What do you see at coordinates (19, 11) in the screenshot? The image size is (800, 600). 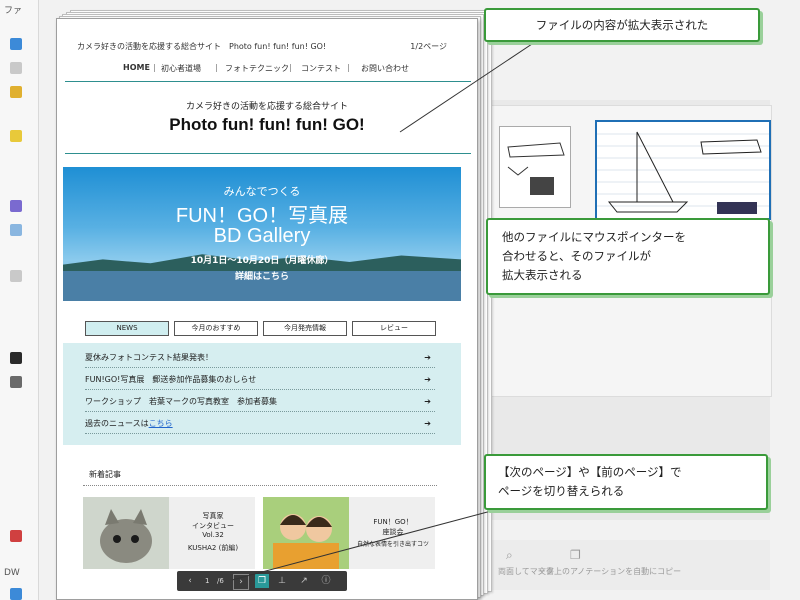 I see `sidebar-item: ファ` at bounding box center [19, 11].